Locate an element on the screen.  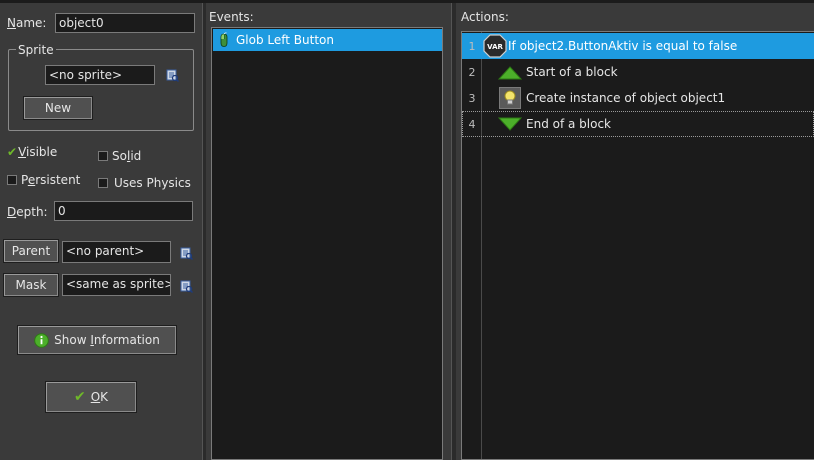
event-item-glob-left-button: Glob Left Button is located at coordinates (327, 40).